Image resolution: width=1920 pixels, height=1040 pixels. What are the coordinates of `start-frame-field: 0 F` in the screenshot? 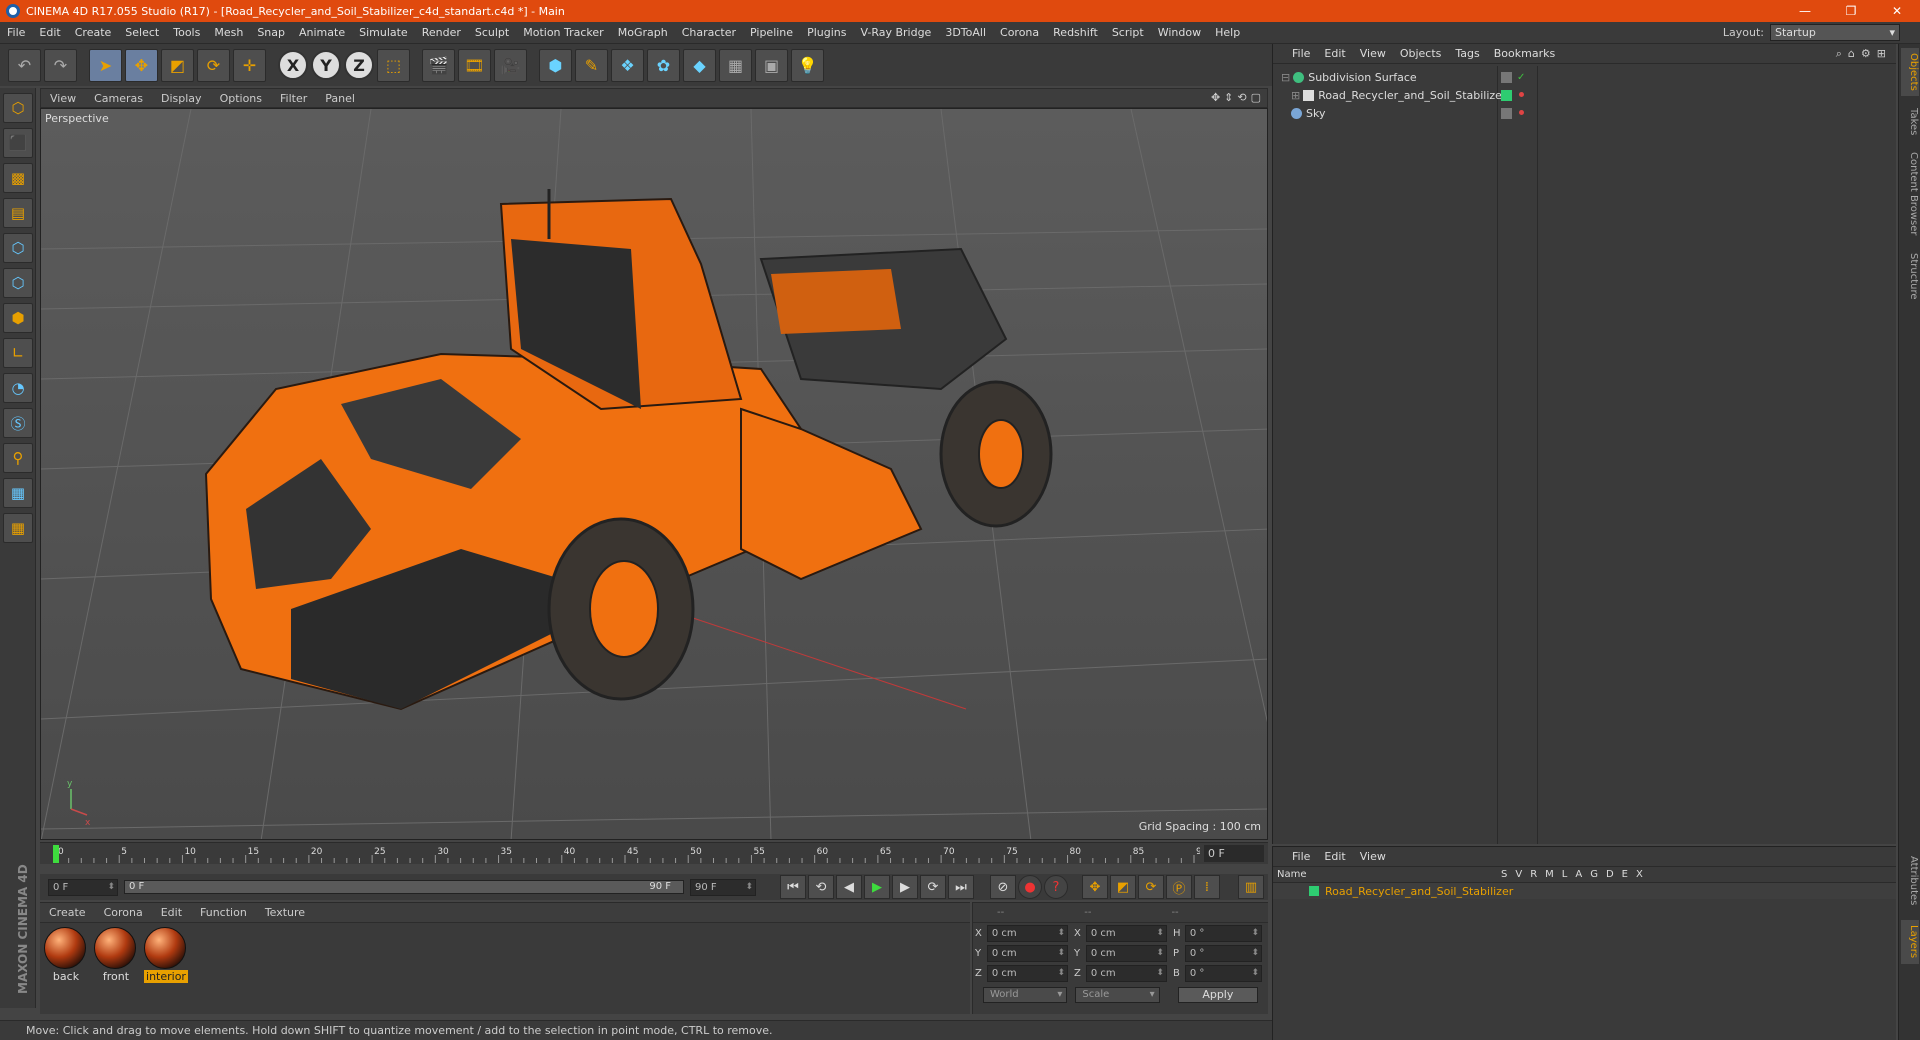 It's located at (83, 887).